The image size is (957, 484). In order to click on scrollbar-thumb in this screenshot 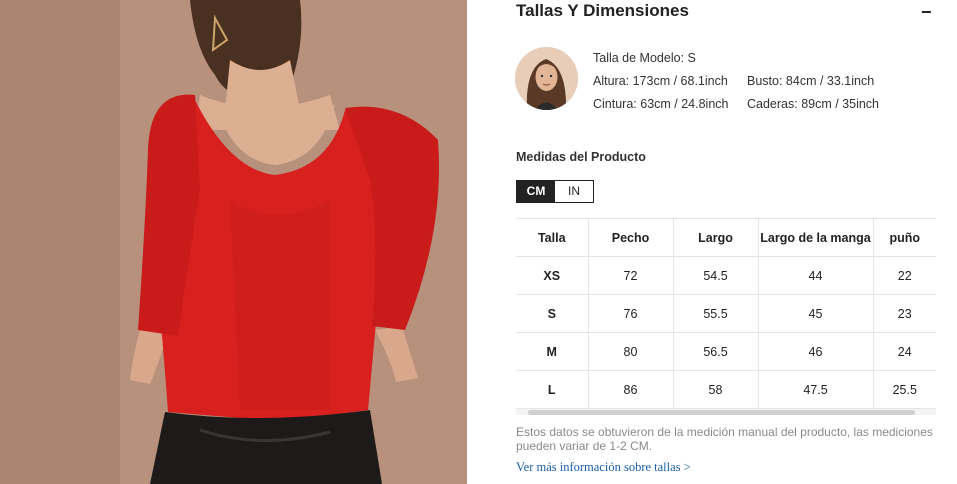, I will do `click(721, 412)`.